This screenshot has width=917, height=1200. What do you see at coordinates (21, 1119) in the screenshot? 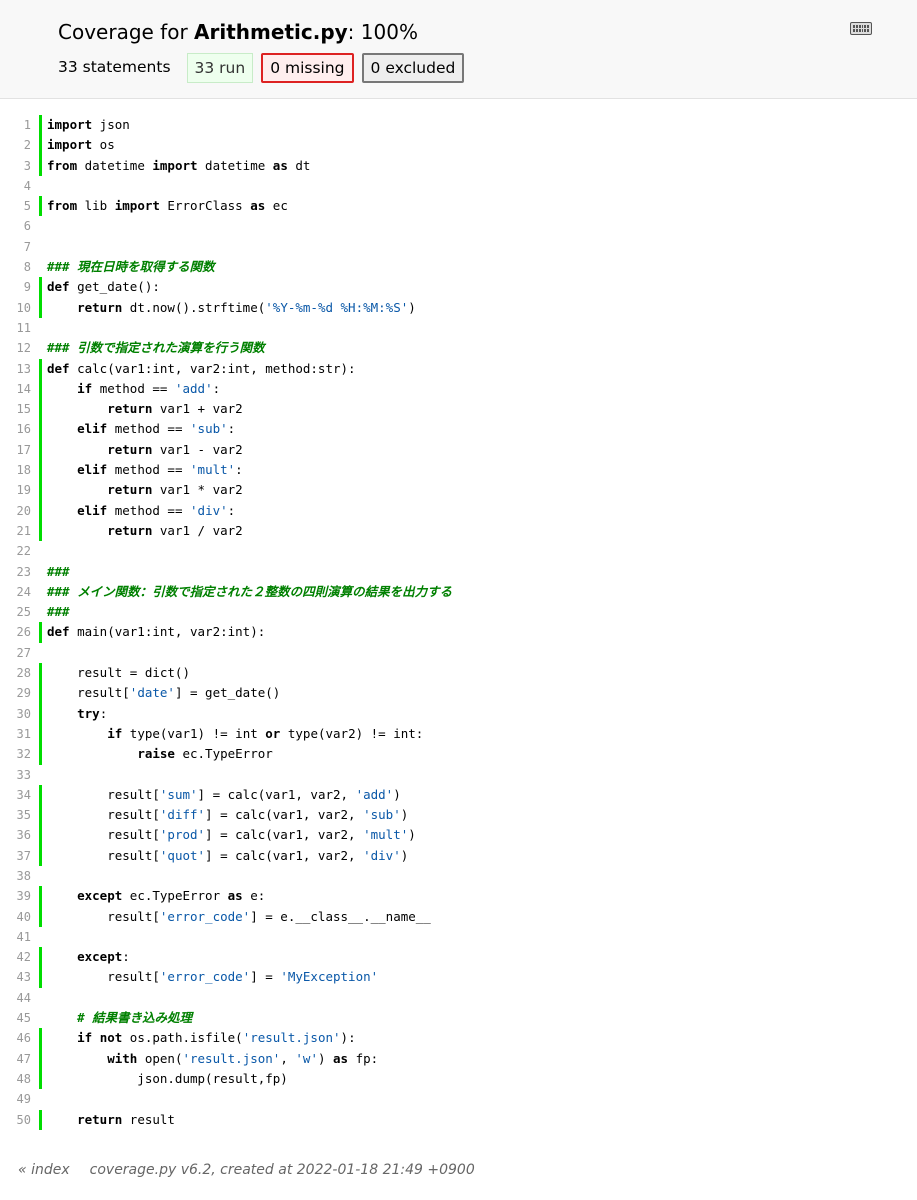
I see `line-number: 50` at bounding box center [21, 1119].